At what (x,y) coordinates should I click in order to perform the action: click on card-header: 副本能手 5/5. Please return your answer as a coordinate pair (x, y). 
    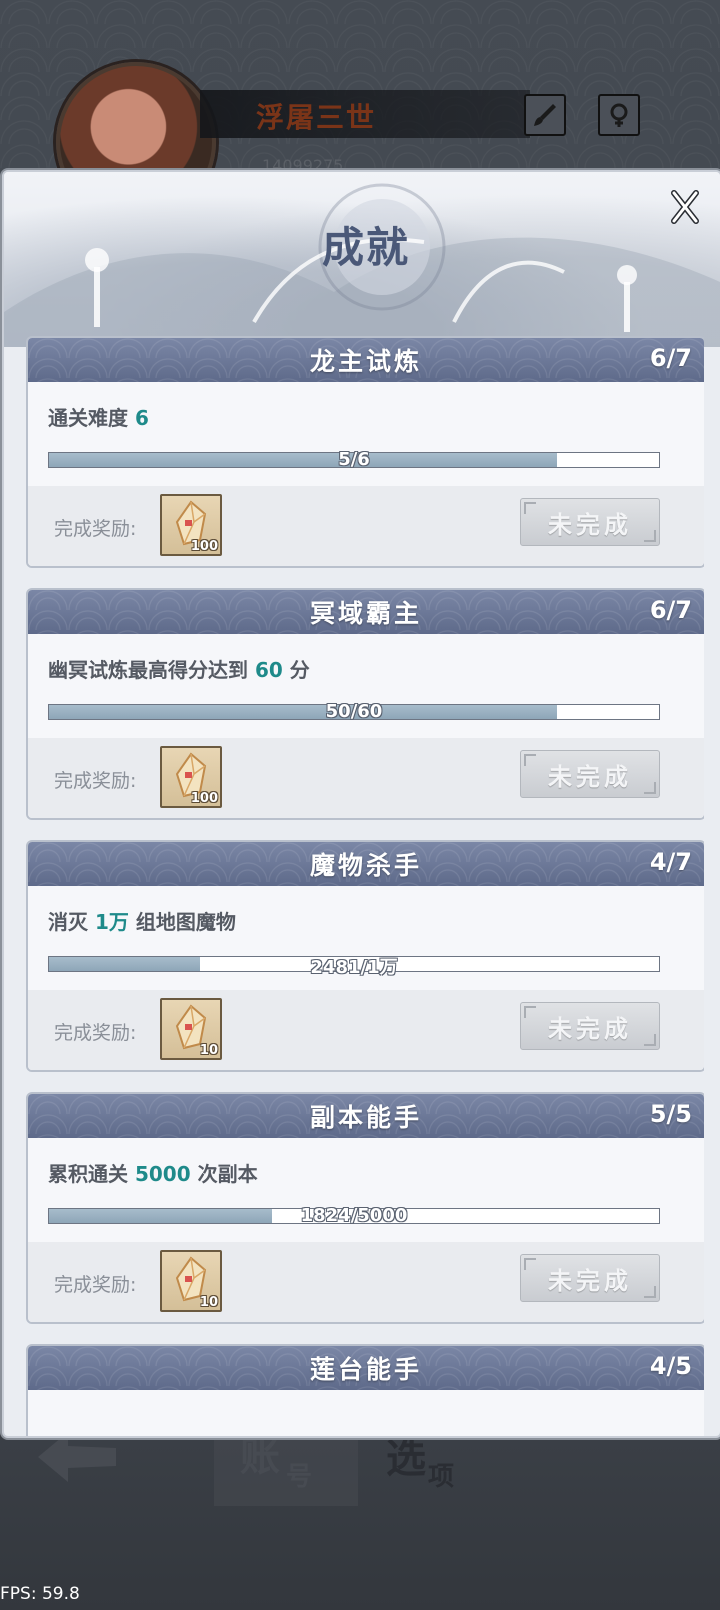
    Looking at the image, I should click on (366, 1116).